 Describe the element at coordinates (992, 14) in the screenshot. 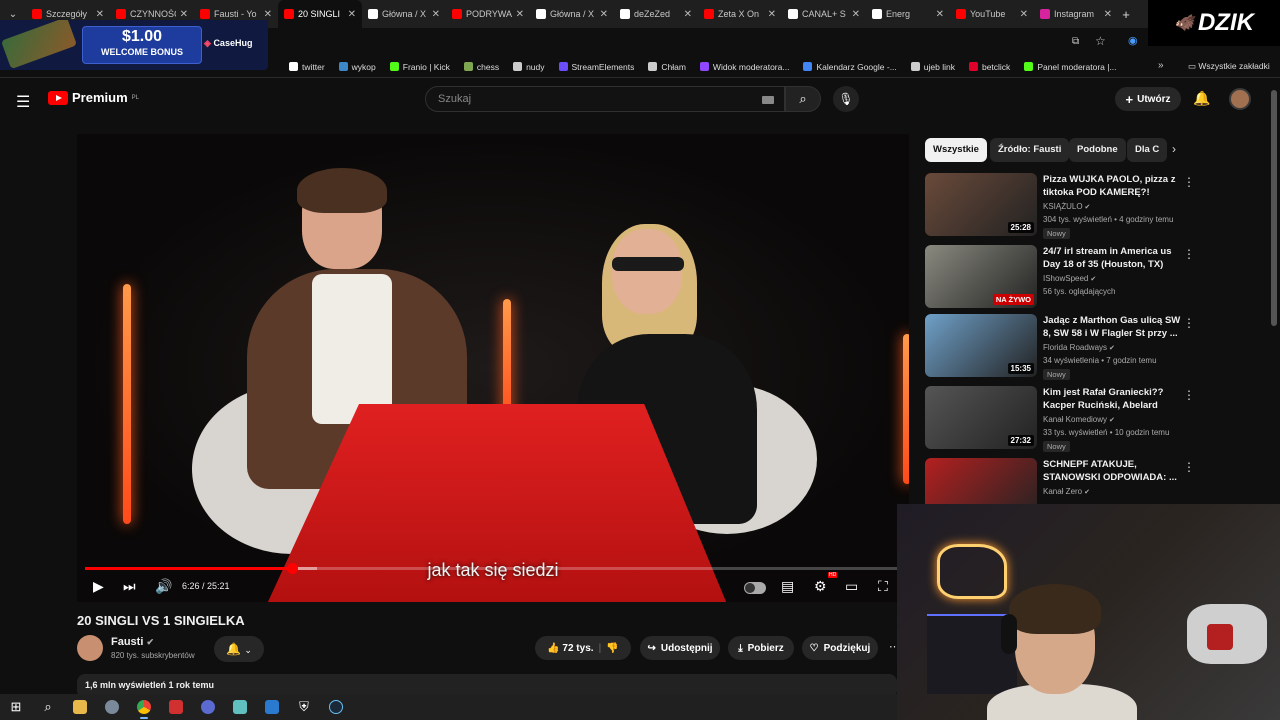

I see `browser-tab: YouTube ✕` at that location.